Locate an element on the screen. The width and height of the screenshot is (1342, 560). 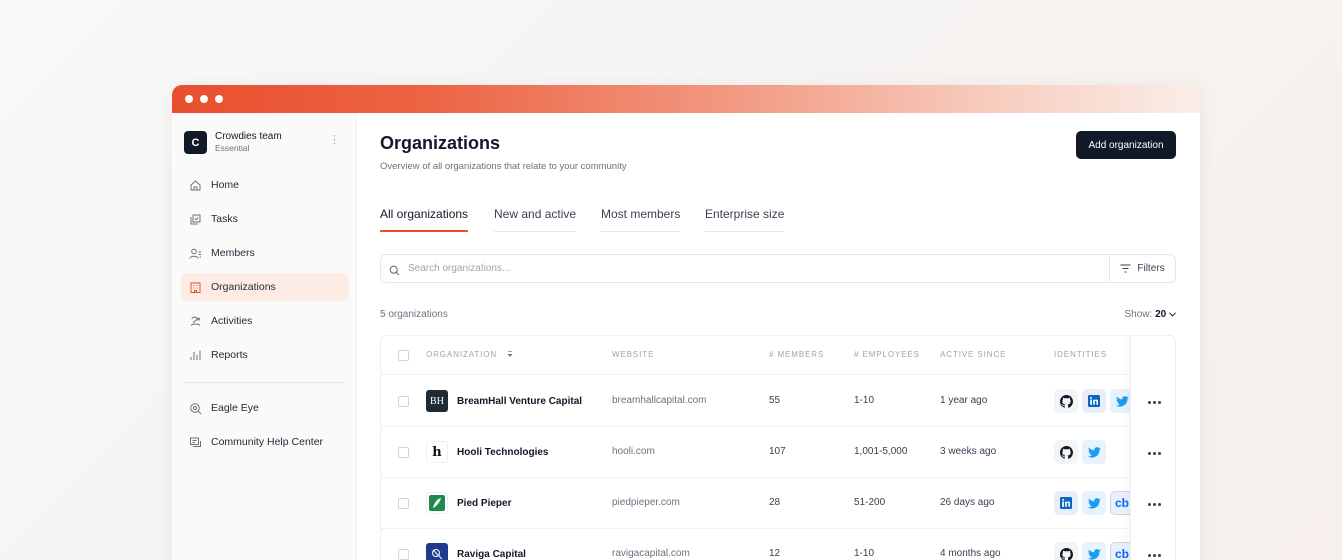
sidebar-item-members: Members is located at coordinates (265, 253).